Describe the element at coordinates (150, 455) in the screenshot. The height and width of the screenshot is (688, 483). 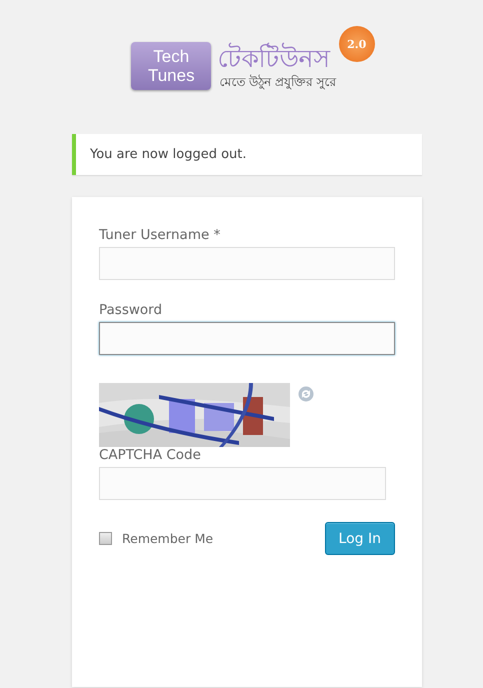
I see `captcha-label: CAPTCHA Code` at that location.